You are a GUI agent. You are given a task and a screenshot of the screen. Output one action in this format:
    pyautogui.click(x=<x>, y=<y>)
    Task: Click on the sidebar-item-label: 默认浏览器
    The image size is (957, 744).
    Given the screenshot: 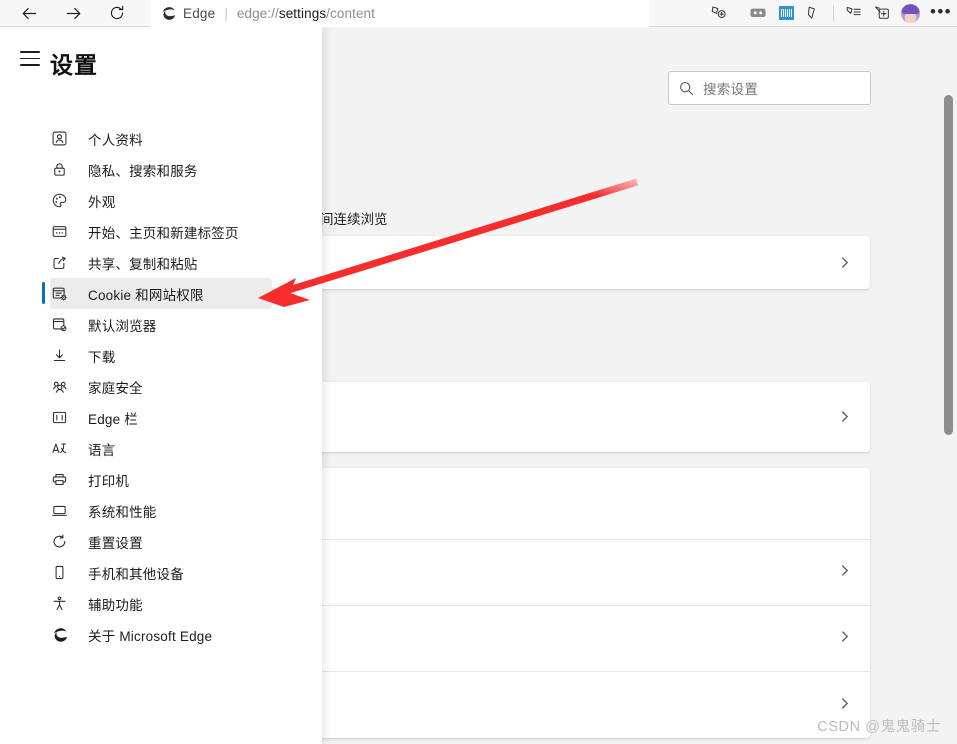 What is the action you would take?
    pyautogui.click(x=122, y=326)
    